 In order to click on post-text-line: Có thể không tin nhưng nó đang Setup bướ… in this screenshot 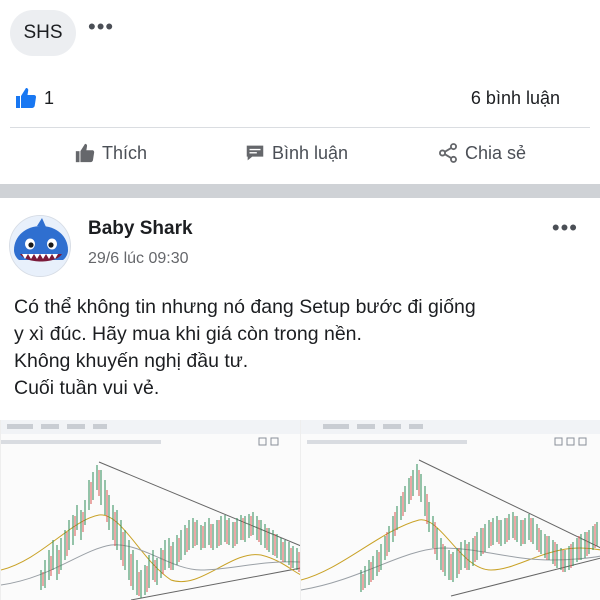, I will do `click(245, 307)`.